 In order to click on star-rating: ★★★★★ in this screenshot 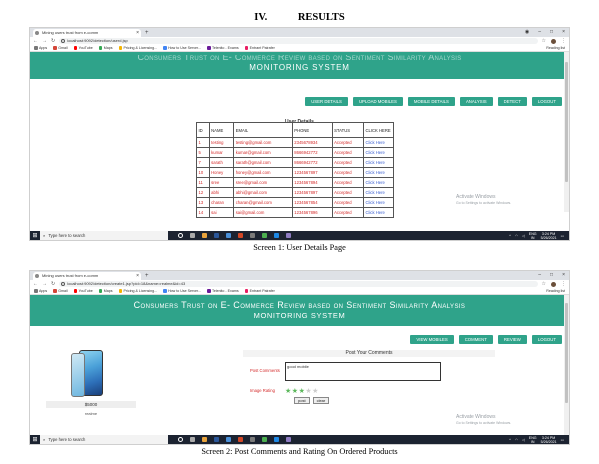, I will do `click(302, 391)`.